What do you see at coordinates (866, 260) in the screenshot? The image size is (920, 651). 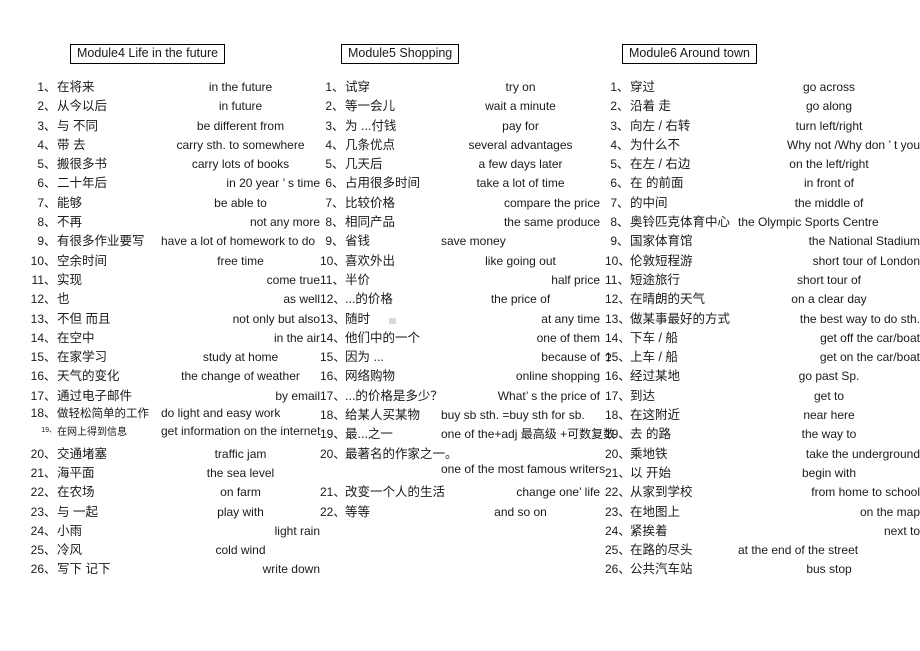 I see `entry-english: short tour of London` at bounding box center [866, 260].